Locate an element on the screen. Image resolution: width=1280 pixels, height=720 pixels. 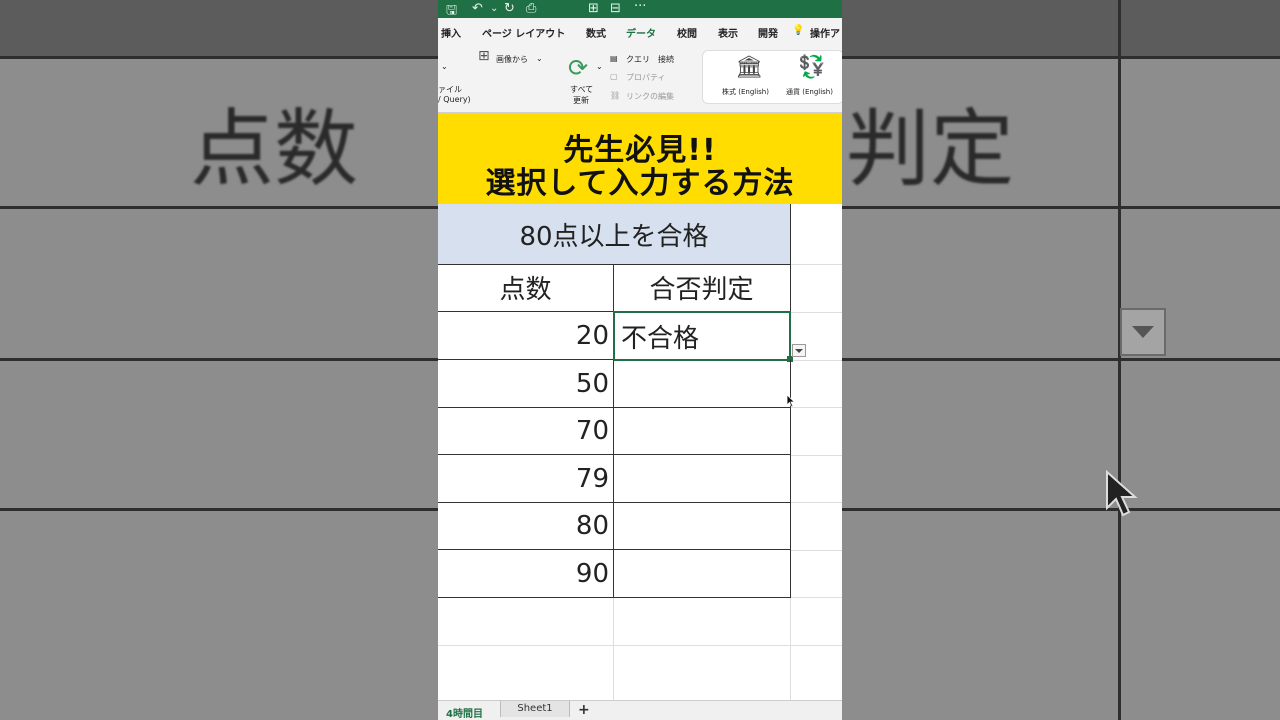
header-score: 点数 is located at coordinates (526, 288).